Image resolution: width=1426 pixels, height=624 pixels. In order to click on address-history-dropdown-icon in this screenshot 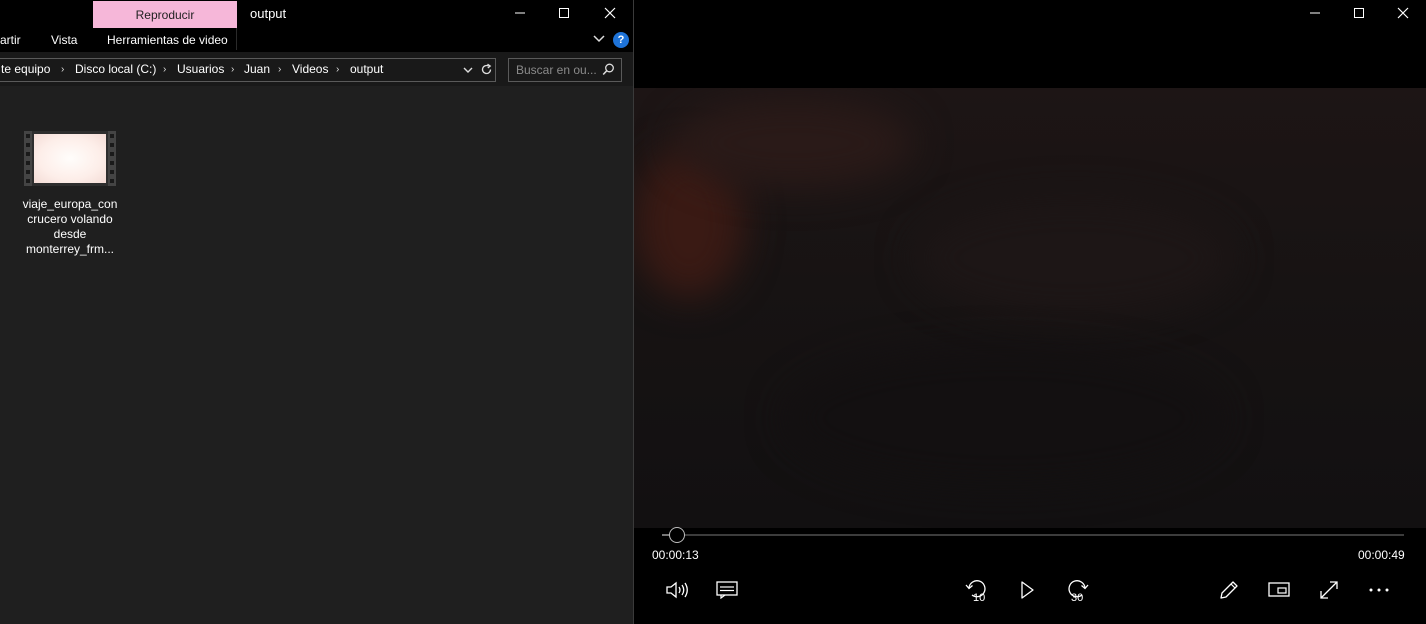, I will do `click(468, 70)`.